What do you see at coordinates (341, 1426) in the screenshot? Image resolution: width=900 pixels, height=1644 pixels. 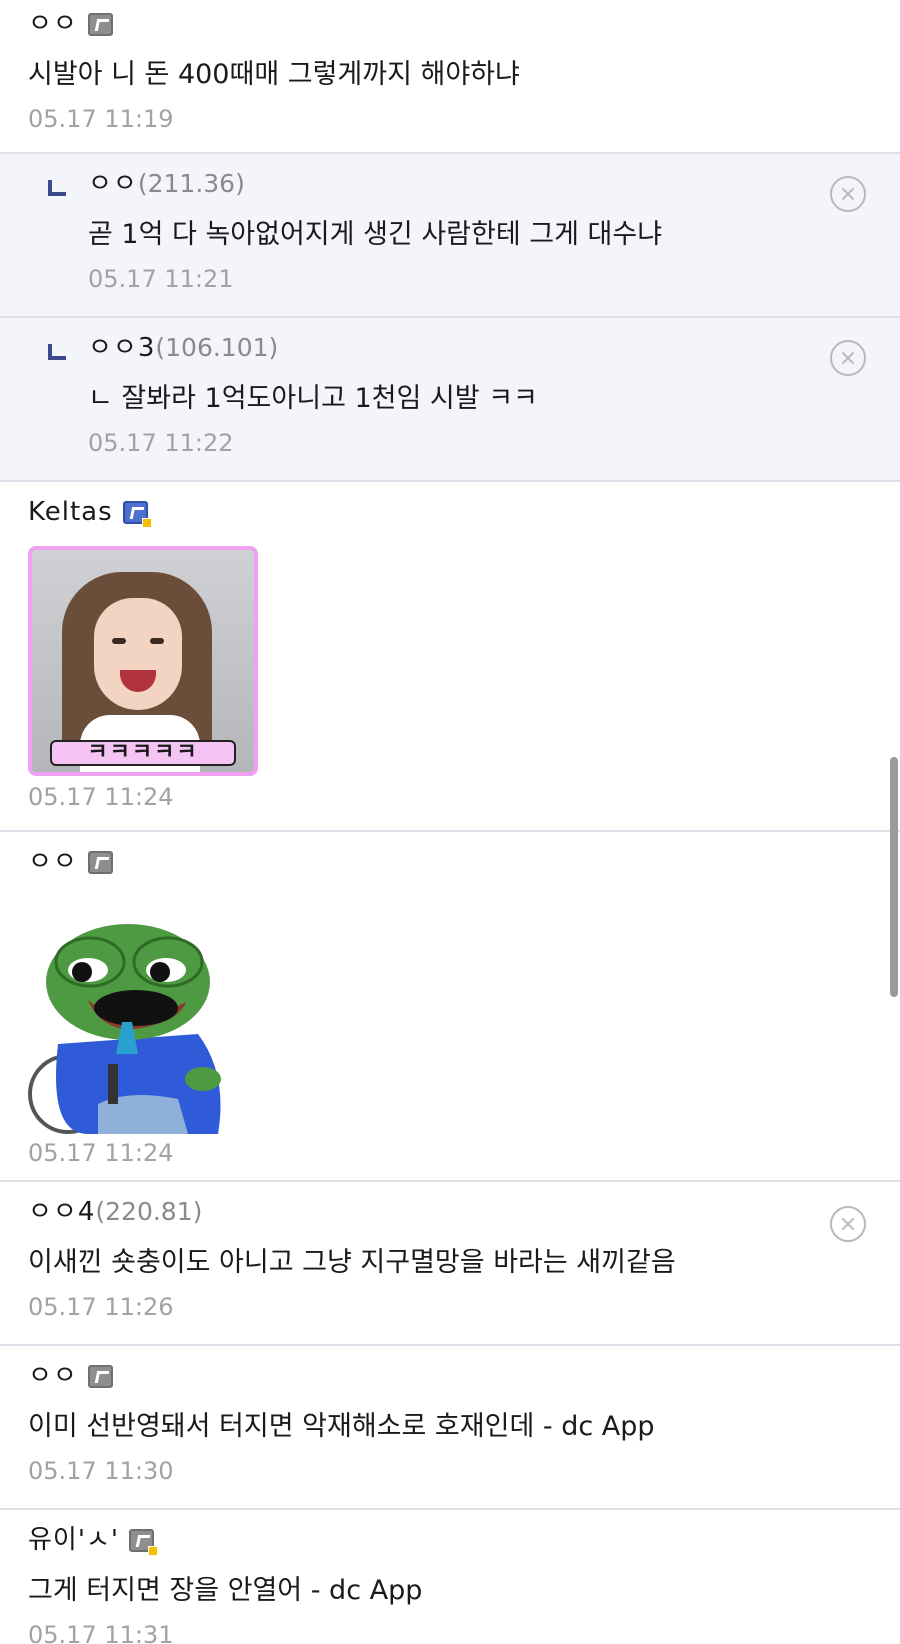 I see `comment-body: 이미 선반영돼서 터지면 악재해소로 호재인데 - dc App` at bounding box center [341, 1426].